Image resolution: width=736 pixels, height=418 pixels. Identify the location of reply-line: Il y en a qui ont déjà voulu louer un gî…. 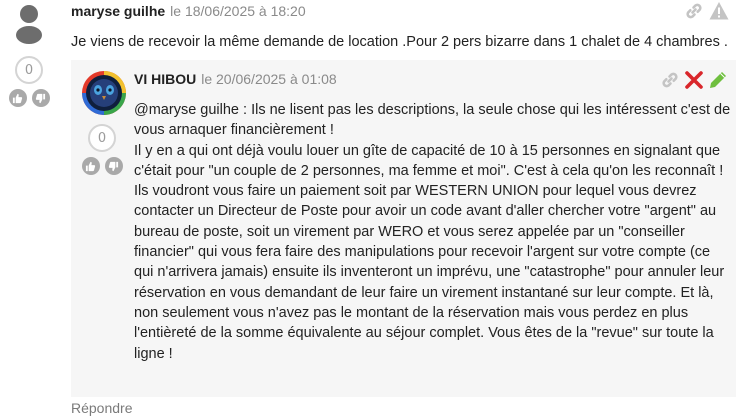
(427, 150).